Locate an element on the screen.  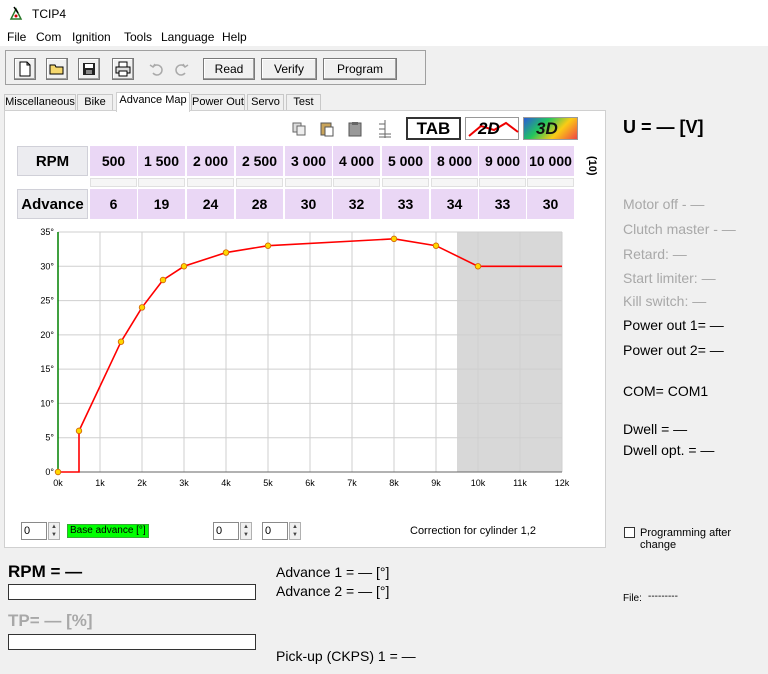
programming-after-change-label: Programming after change is located at coordinates (686, 539).